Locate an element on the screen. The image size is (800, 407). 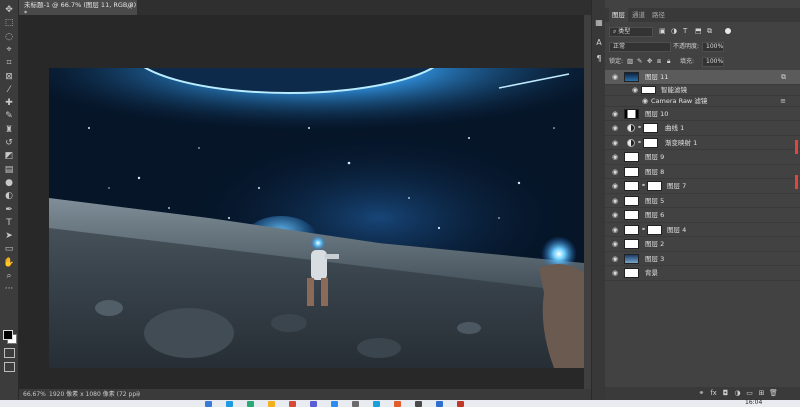
opacity-input: 100% is located at coordinates (713, 47).